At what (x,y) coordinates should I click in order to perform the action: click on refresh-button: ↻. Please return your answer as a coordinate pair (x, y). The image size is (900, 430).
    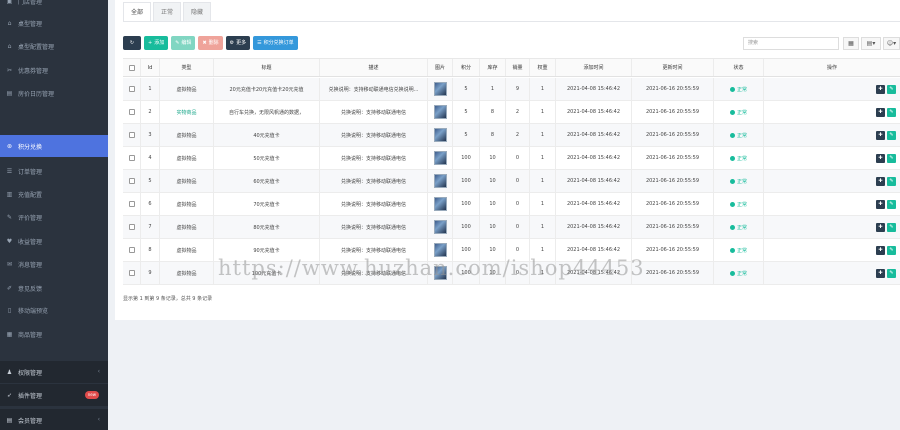
    Looking at the image, I should click on (132, 43).